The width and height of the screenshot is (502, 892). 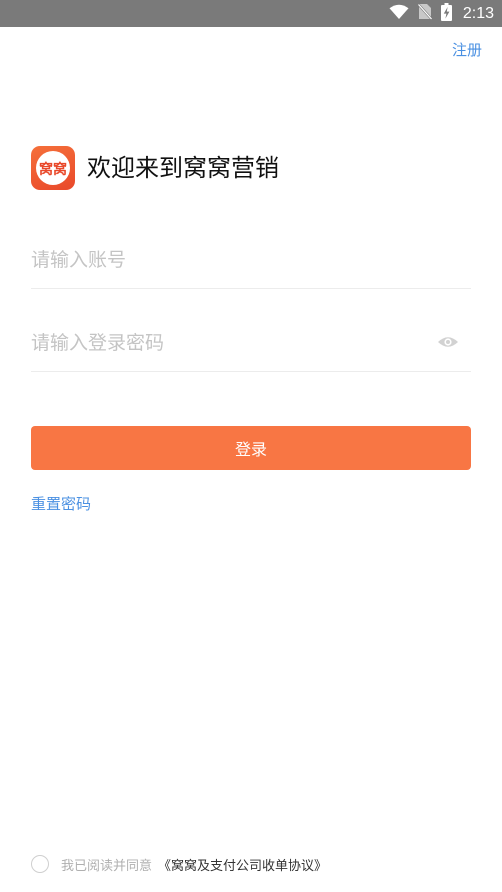 What do you see at coordinates (425, 13) in the screenshot?
I see `no-sim-icon` at bounding box center [425, 13].